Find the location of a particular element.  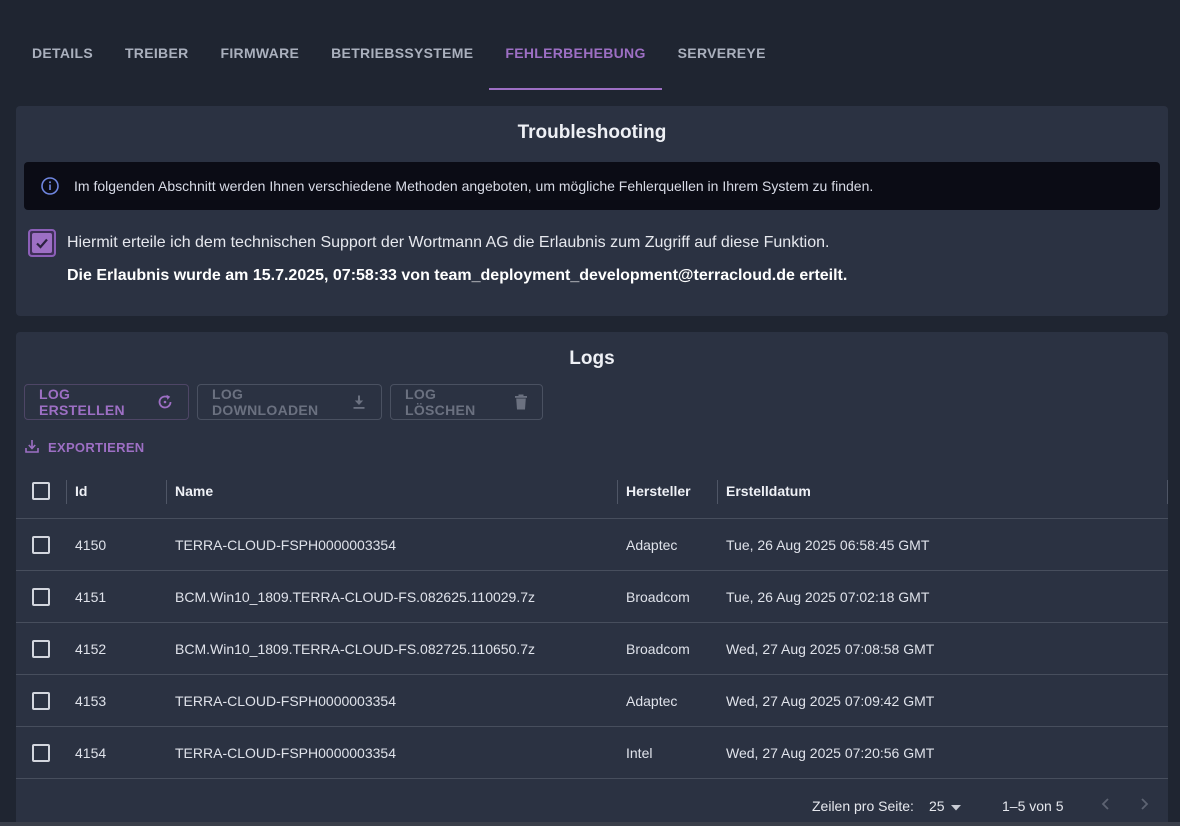

table-header-row: Id Name Hersteller Erstelldatum is located at coordinates (592, 491).